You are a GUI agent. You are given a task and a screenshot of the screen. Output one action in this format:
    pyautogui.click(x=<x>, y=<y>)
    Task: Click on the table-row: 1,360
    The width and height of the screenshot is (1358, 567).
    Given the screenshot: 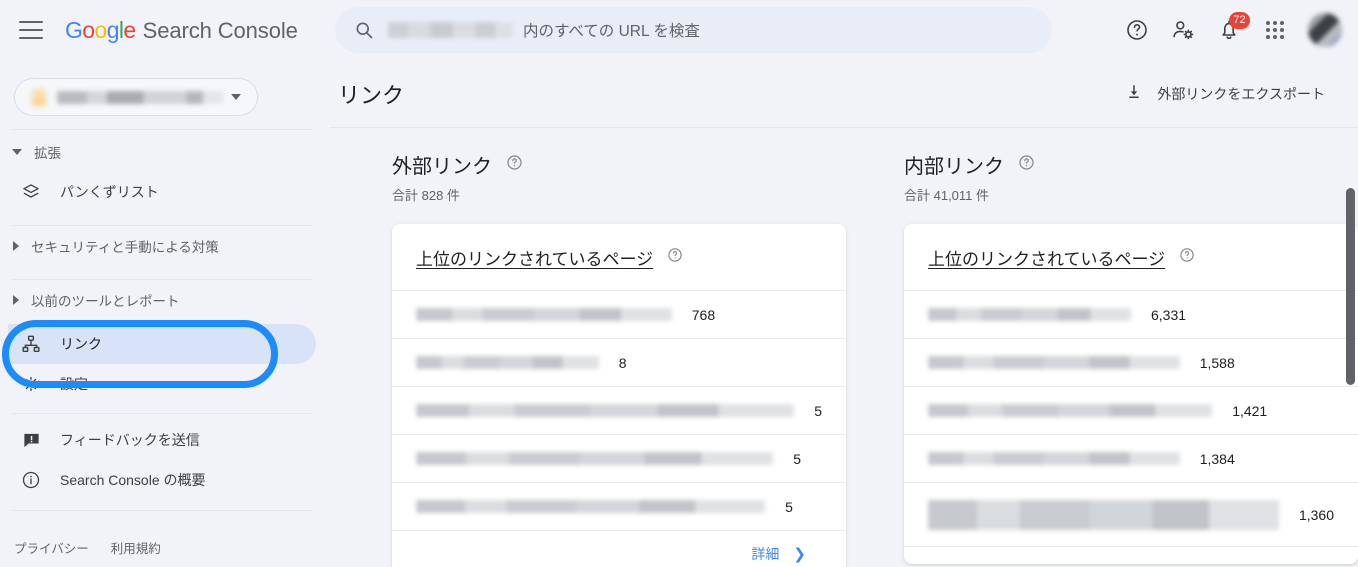 What is the action you would take?
    pyautogui.click(x=1131, y=514)
    